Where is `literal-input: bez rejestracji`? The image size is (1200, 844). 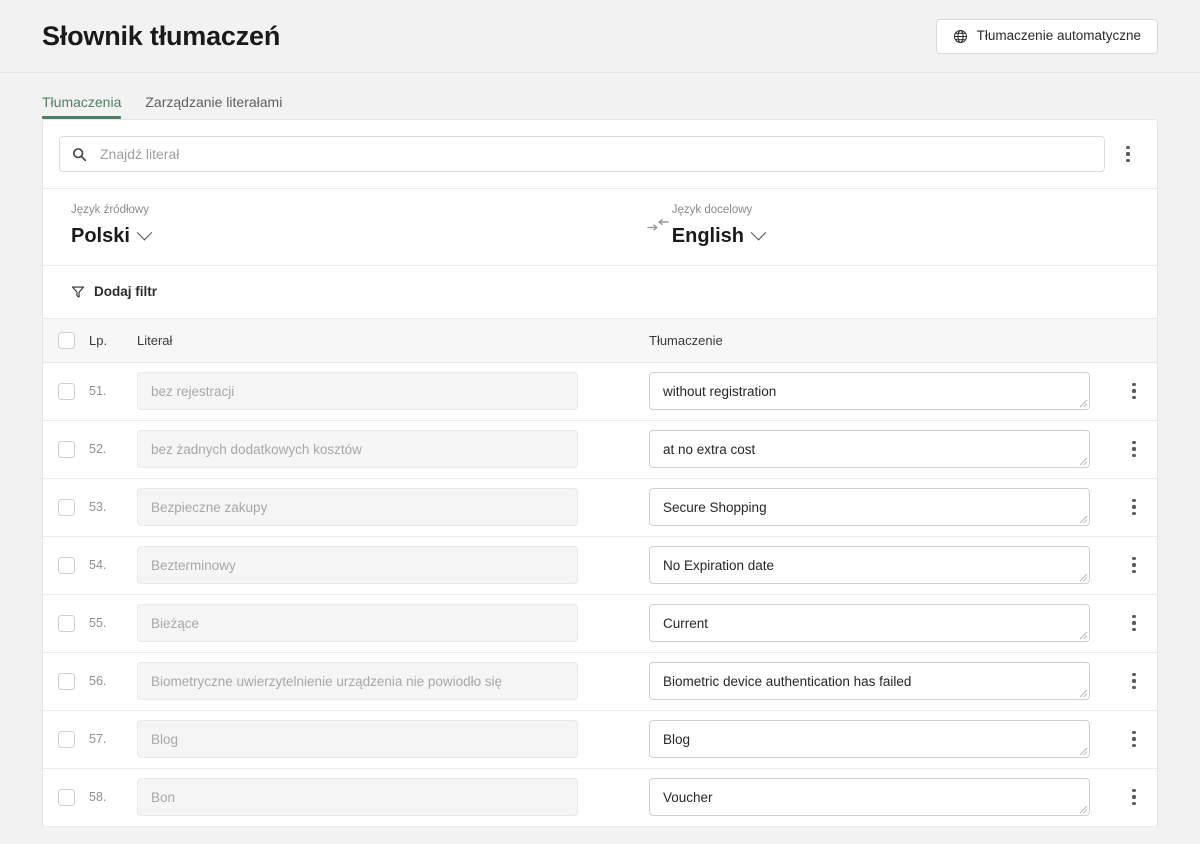 literal-input: bez rejestracji is located at coordinates (357, 391).